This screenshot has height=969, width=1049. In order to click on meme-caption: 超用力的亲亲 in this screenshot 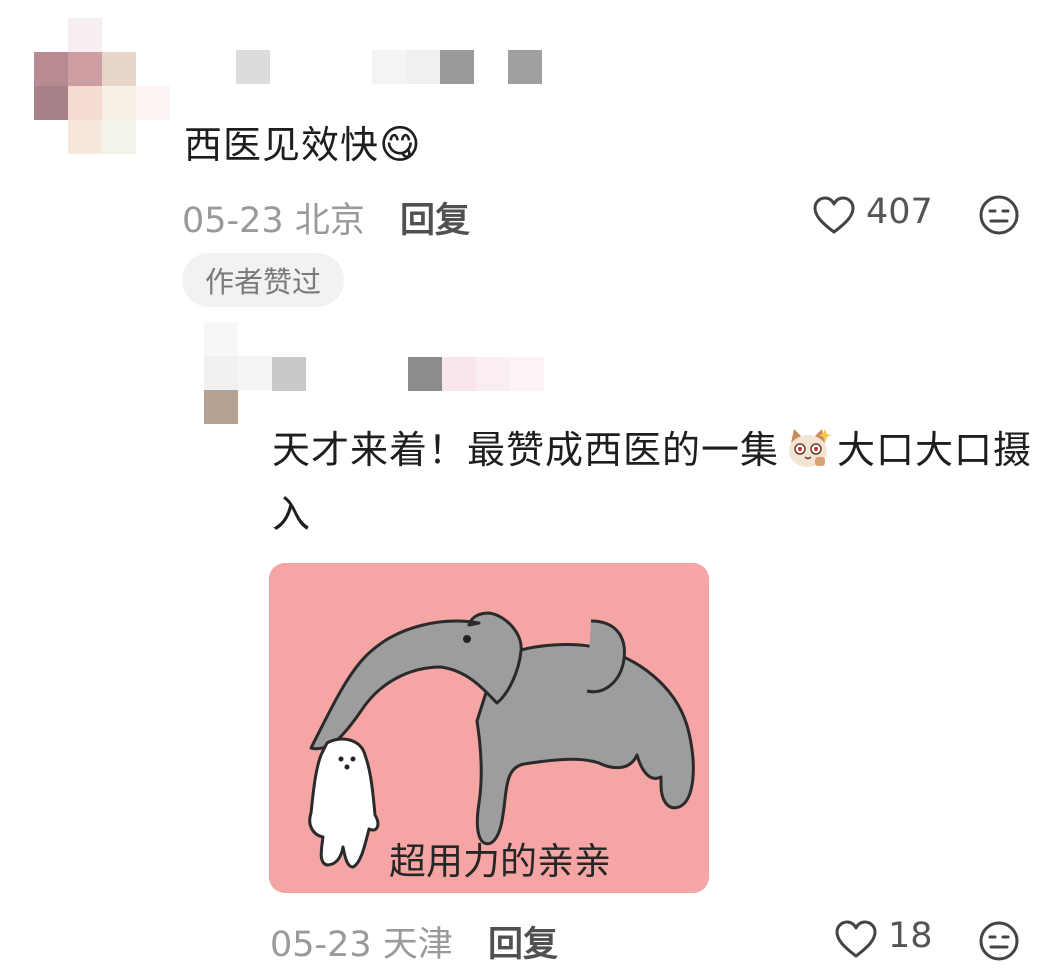, I will do `click(500, 861)`.